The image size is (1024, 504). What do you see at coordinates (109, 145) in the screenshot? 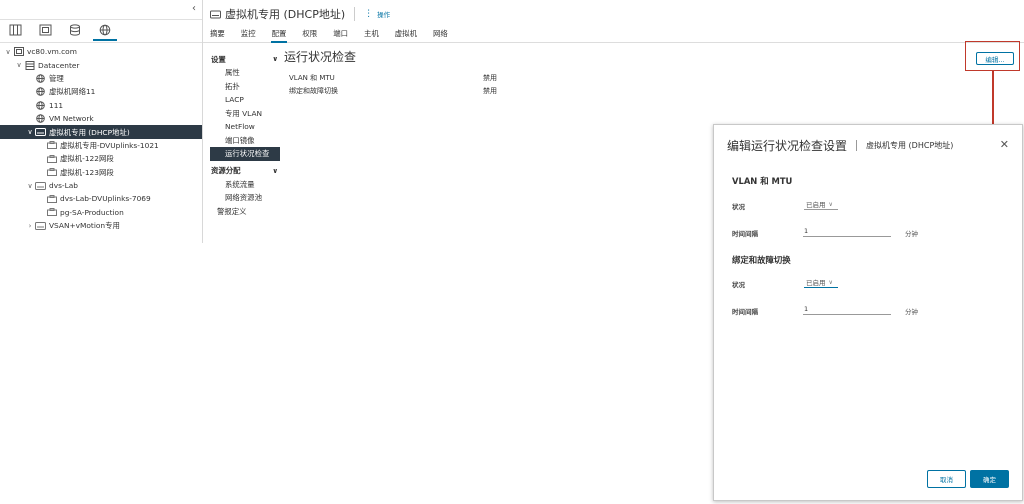
I see `tree-item-label: 虚拟机专用-DVUplinks-1021` at bounding box center [109, 145].